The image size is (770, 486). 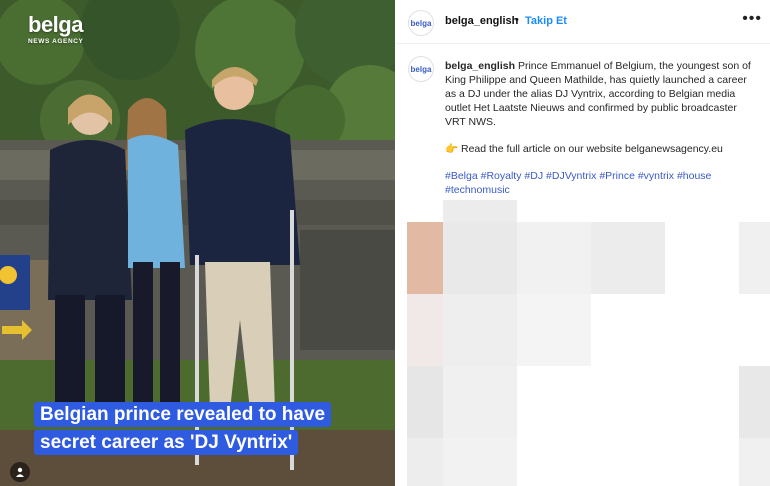 What do you see at coordinates (56, 41) in the screenshot?
I see `logo-subtitle: NEWS AGENCY` at bounding box center [56, 41].